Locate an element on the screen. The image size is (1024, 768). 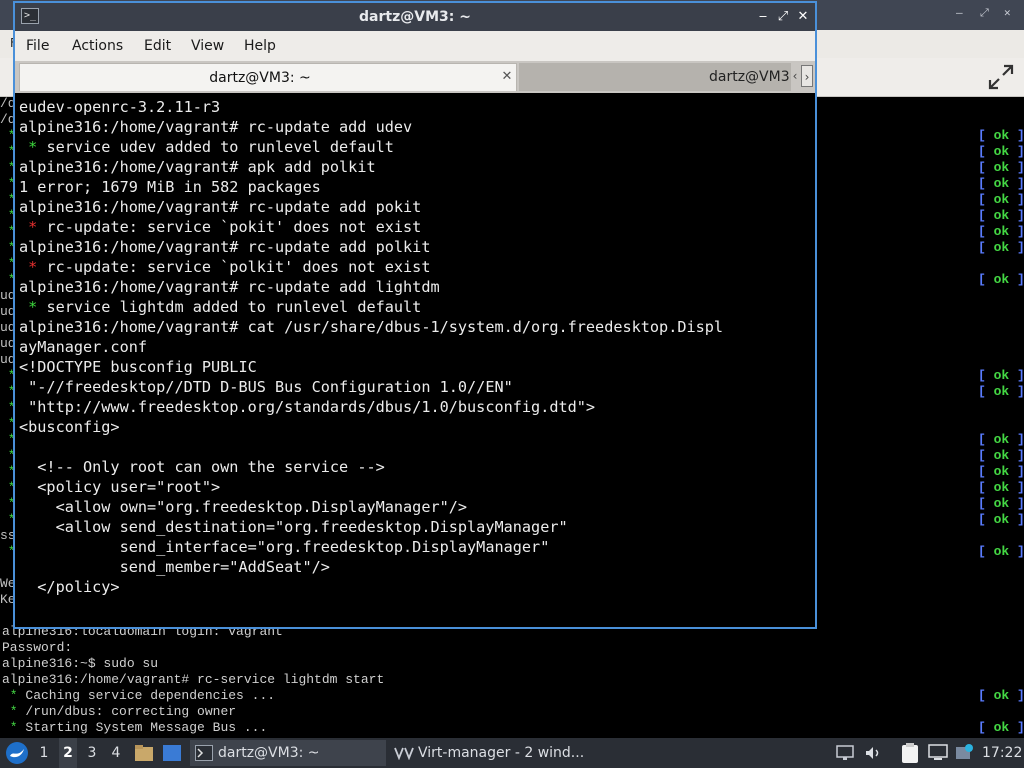
show-desktop-icon is located at coordinates (172, 753).